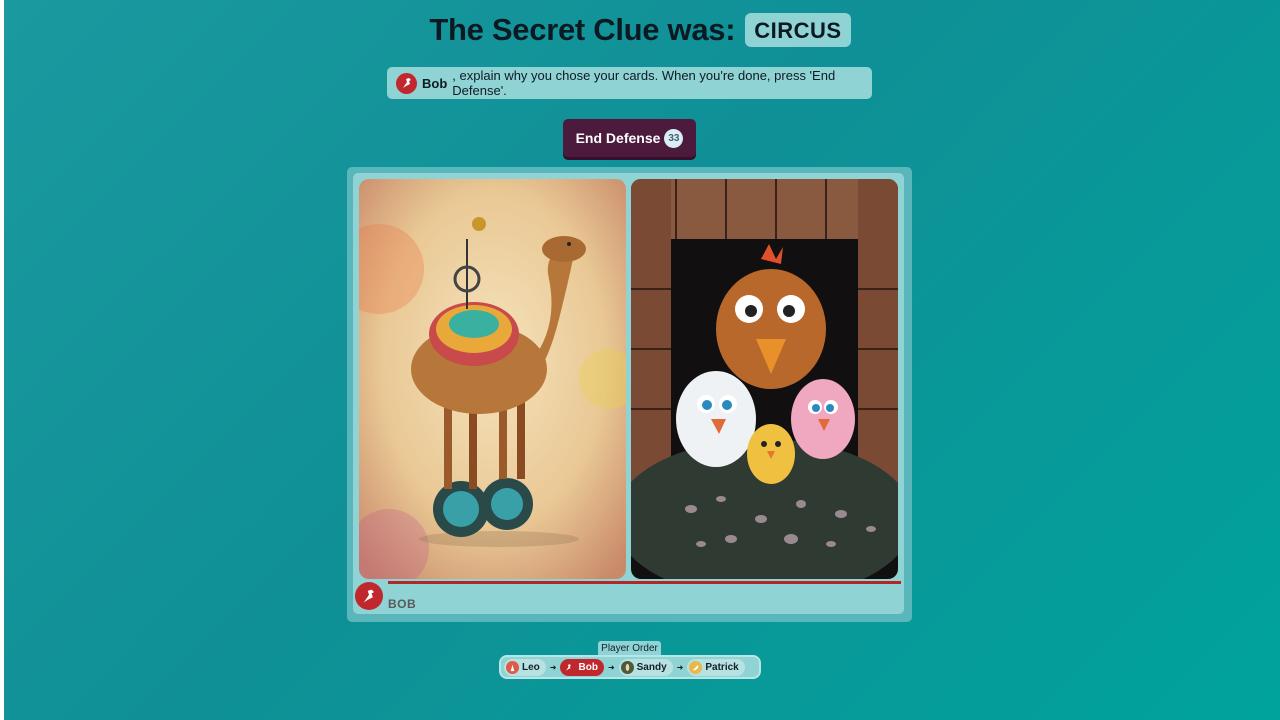 The width and height of the screenshot is (1280, 720). I want to click on end-defense-label: End Defense, so click(618, 138).